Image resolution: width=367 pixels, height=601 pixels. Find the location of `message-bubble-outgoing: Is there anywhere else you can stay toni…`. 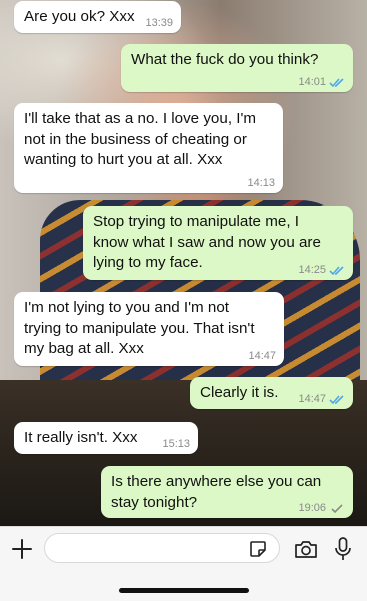

message-bubble-outgoing: Is there anywhere else you can stay toni… is located at coordinates (227, 492).